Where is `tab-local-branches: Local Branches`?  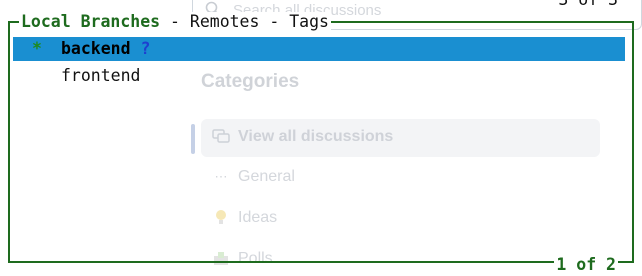
tab-local-branches: Local Branches is located at coordinates (90, 21).